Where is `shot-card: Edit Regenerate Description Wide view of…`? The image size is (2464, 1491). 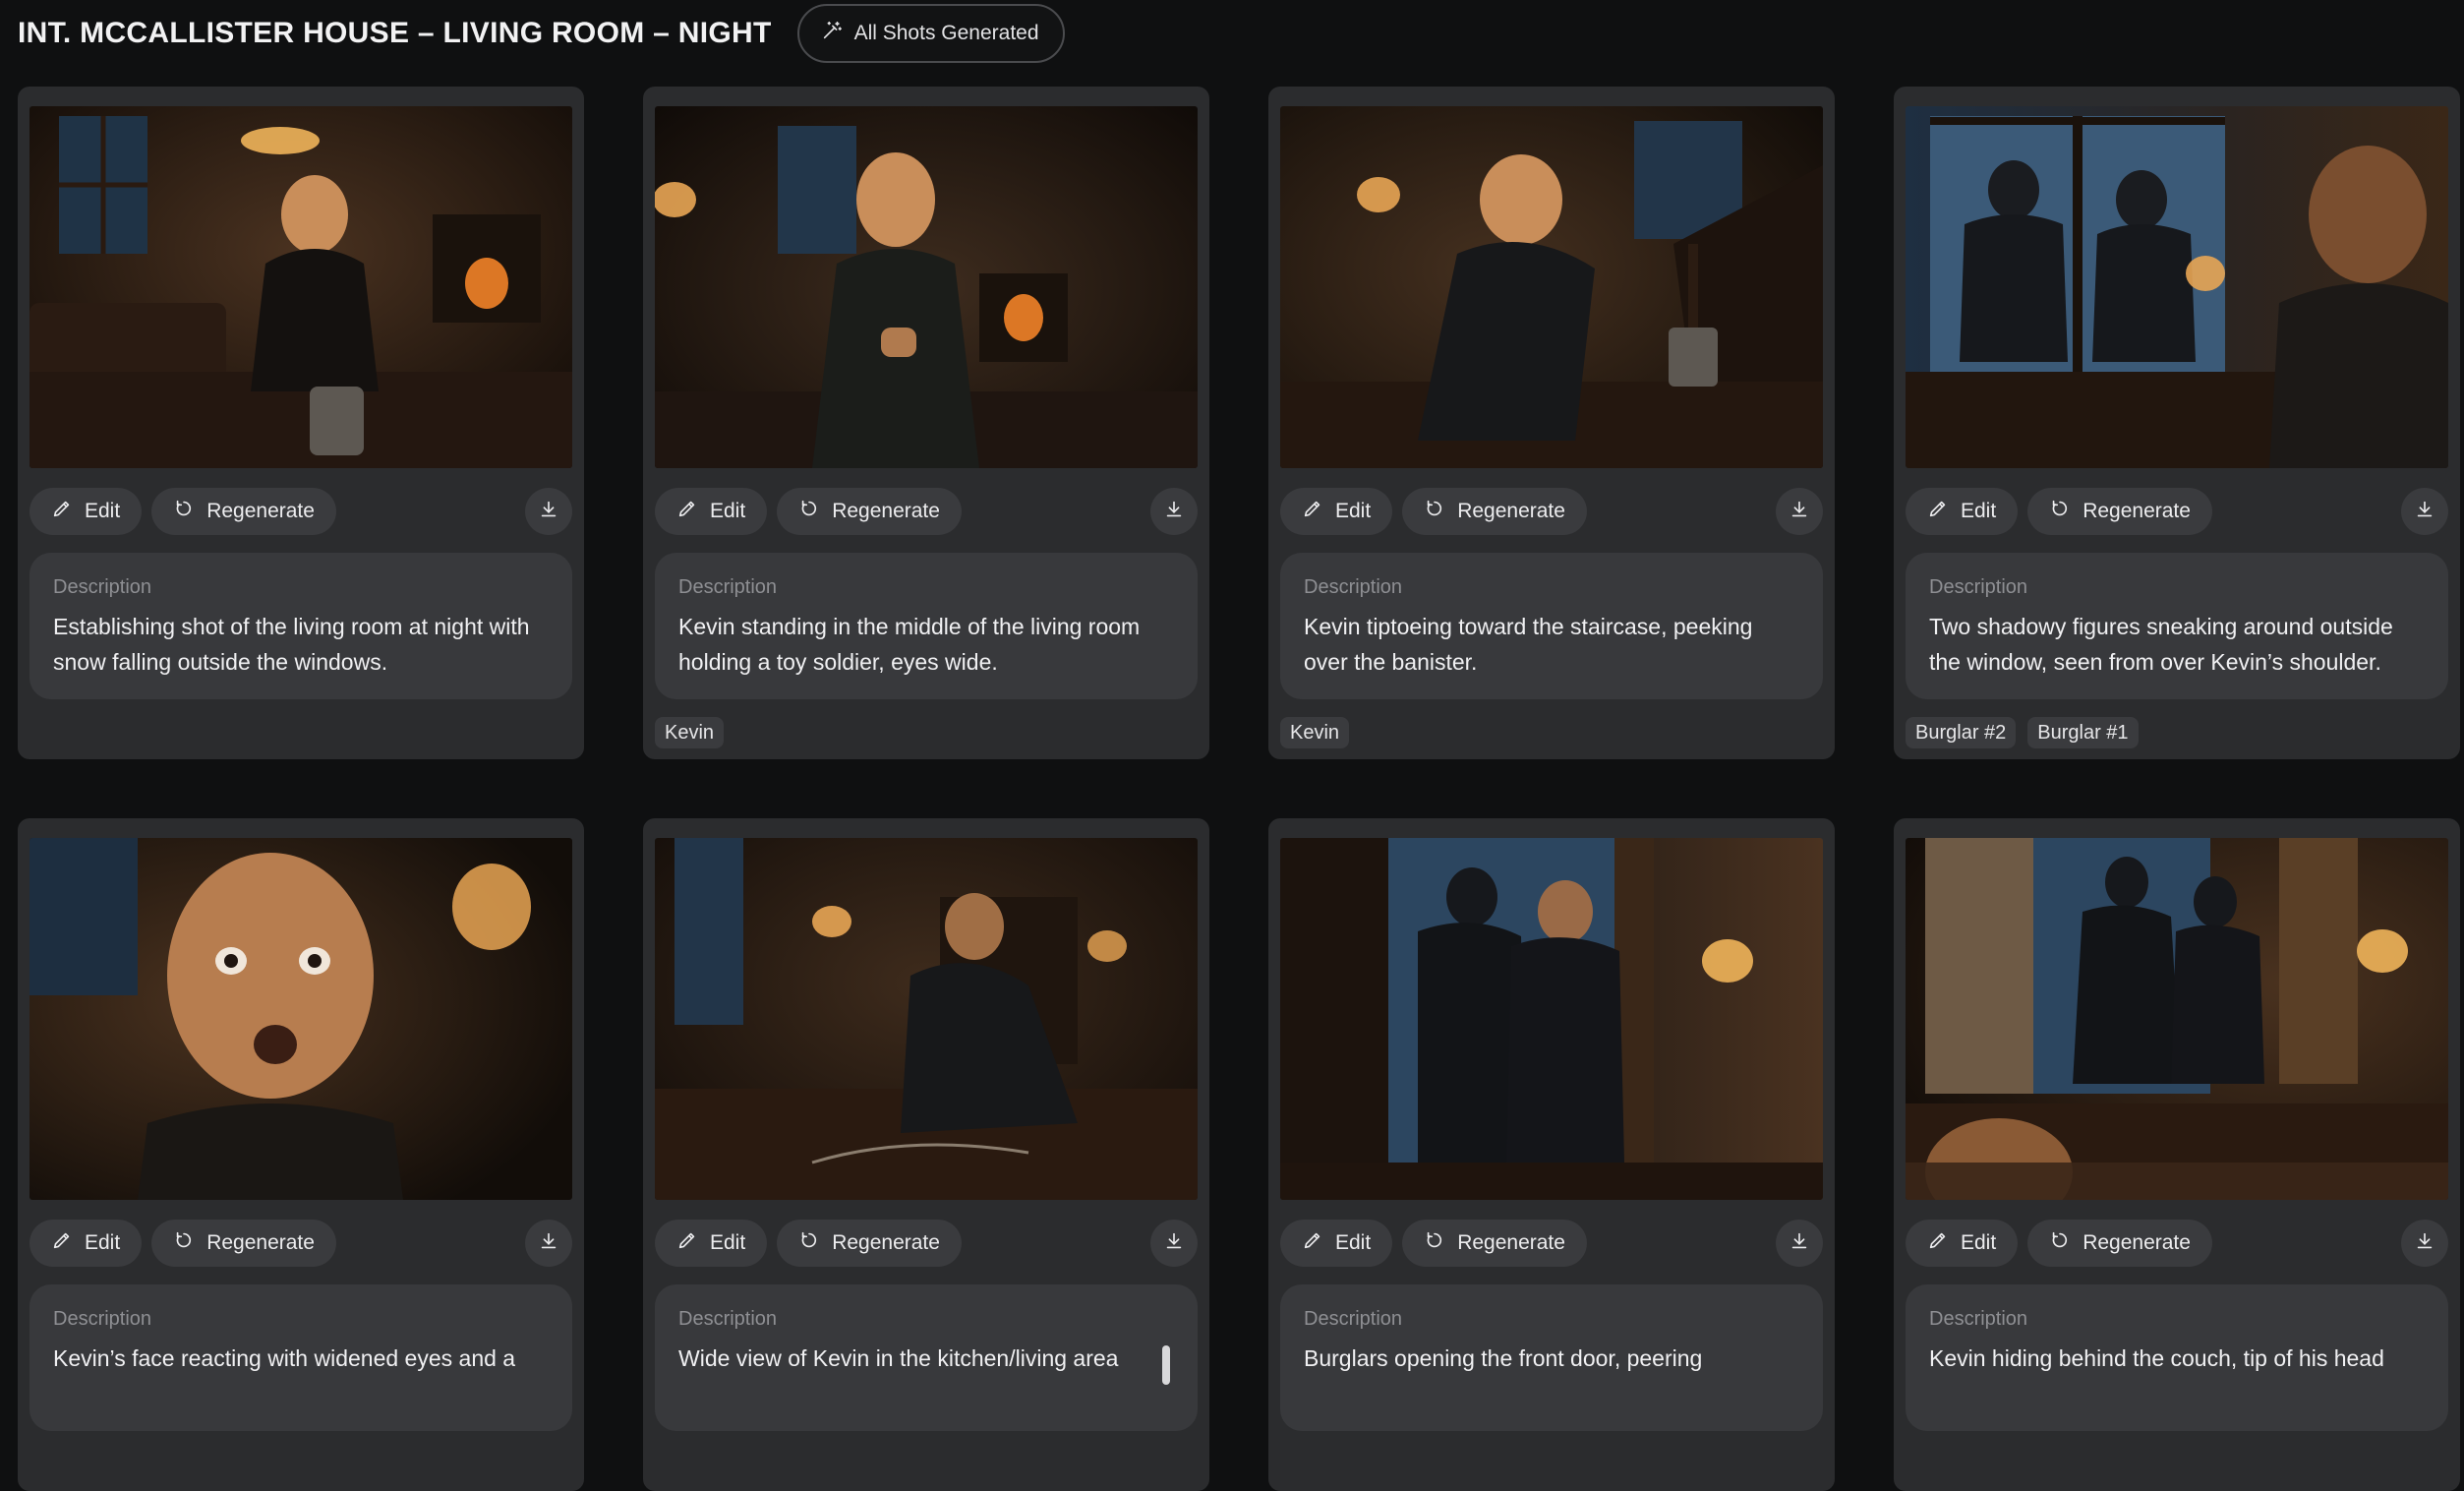
shot-card: Edit Regenerate Description Wide view of… is located at coordinates (926, 1154).